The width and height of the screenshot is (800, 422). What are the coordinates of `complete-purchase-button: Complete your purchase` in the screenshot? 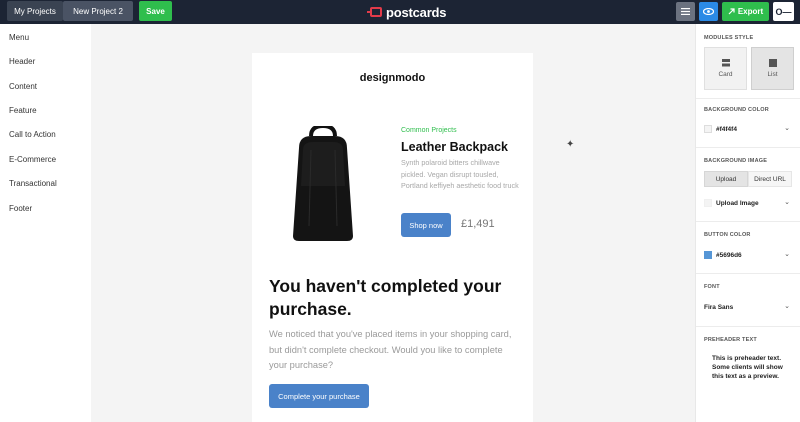 It's located at (319, 396).